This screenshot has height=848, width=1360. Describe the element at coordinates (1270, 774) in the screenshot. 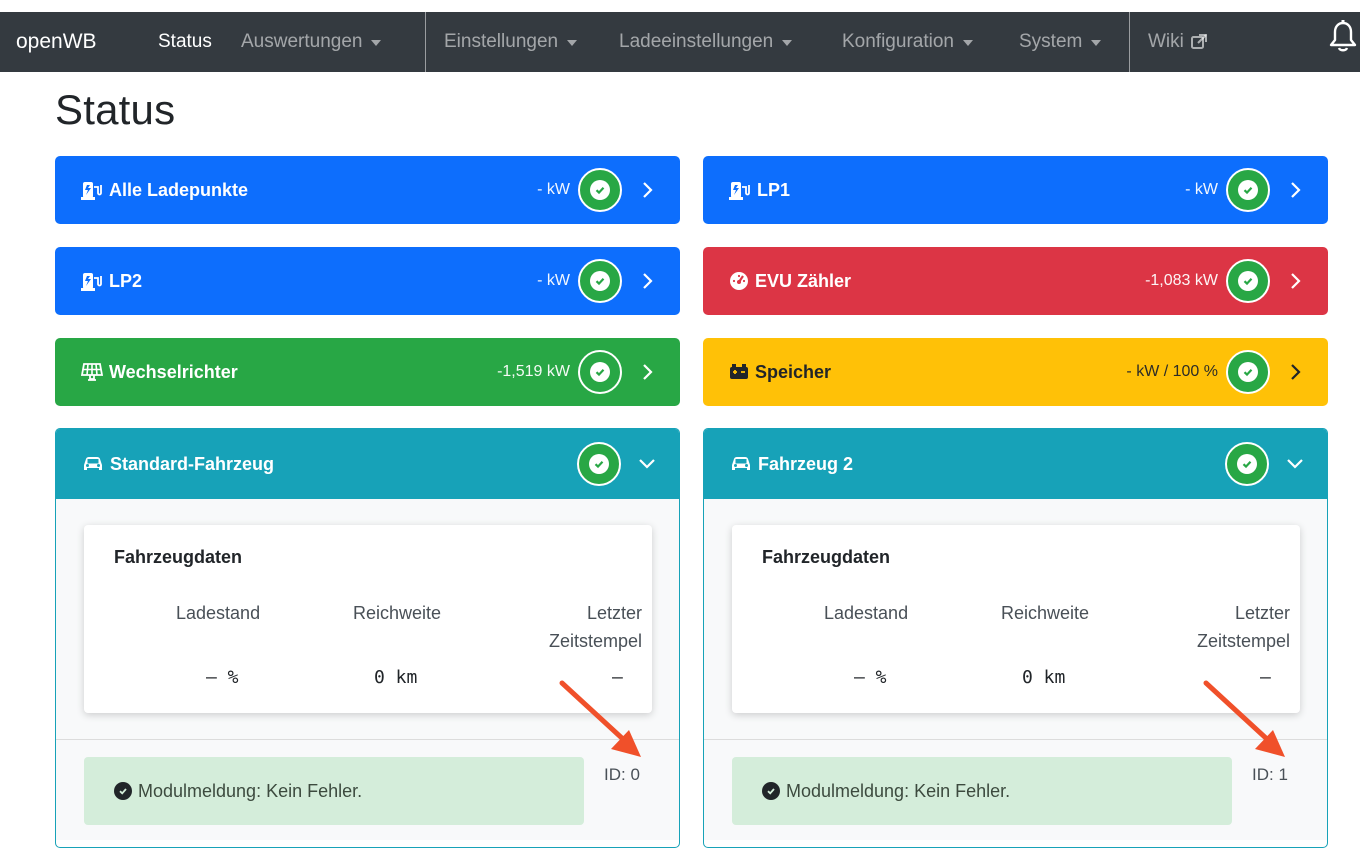

I see `vehicle-id: ID: 1` at that location.